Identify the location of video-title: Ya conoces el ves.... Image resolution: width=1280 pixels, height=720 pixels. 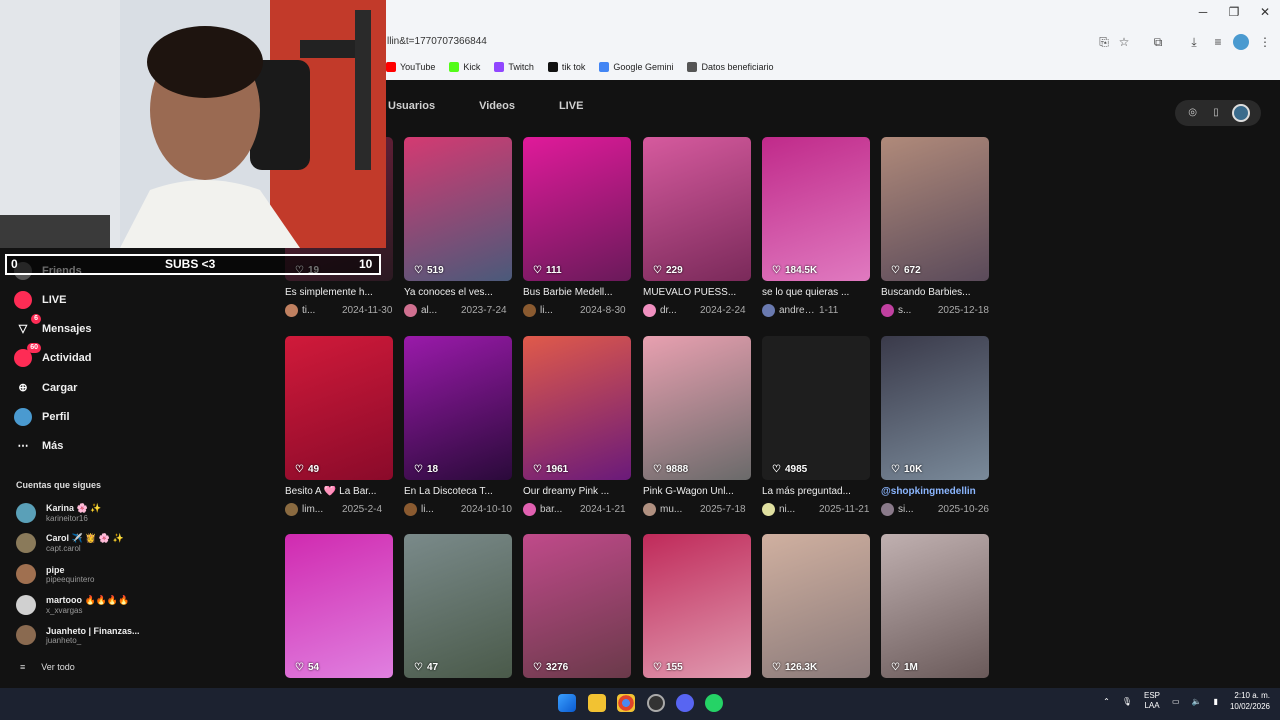
(458, 292).